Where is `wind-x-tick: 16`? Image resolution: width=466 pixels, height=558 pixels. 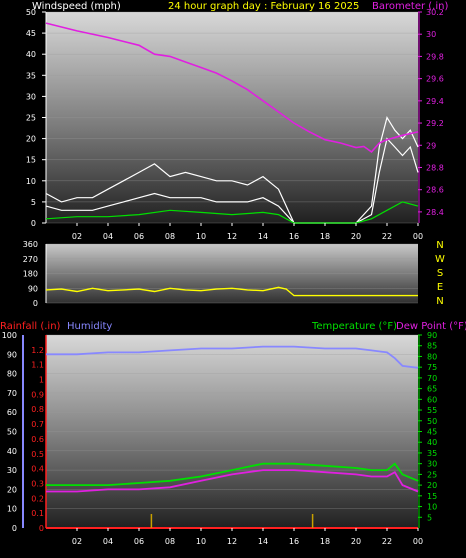
wind-x-tick: 16 is located at coordinates (294, 236).